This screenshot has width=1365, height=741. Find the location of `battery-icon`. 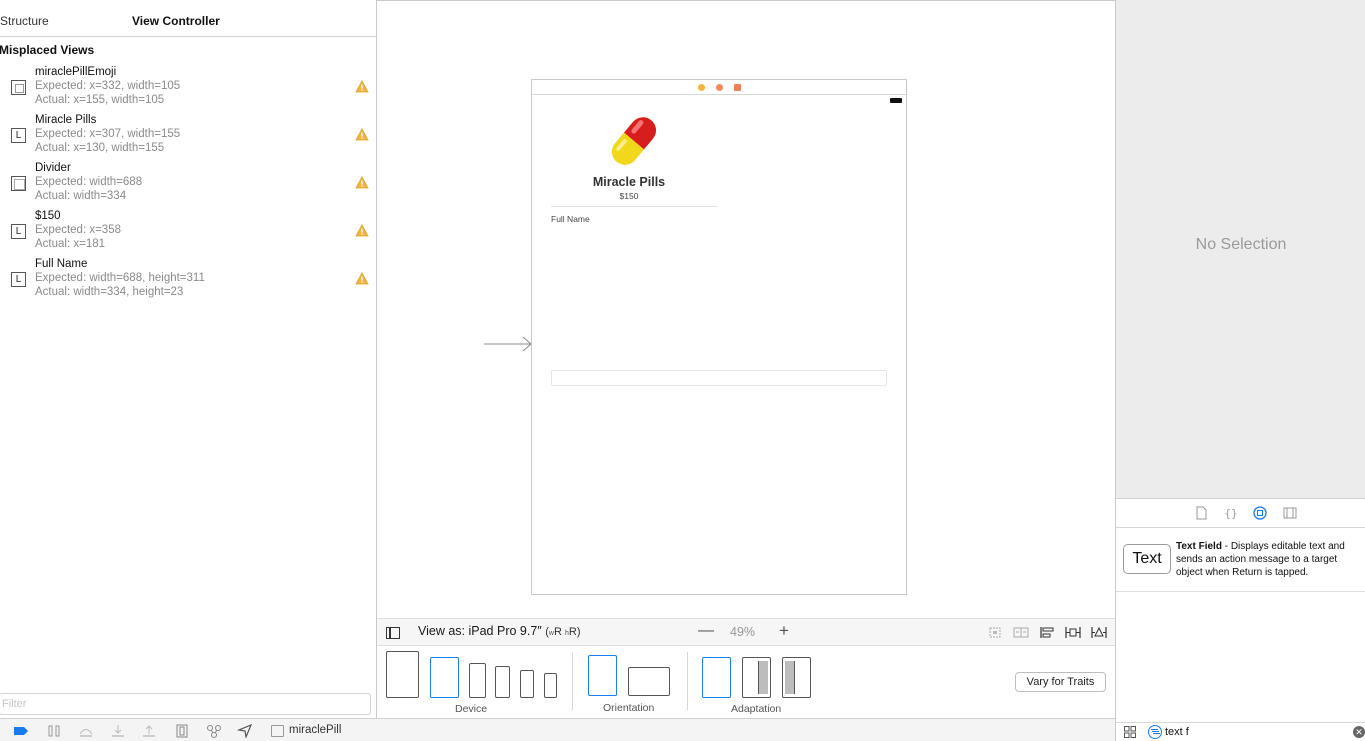

battery-icon is located at coordinates (896, 100).